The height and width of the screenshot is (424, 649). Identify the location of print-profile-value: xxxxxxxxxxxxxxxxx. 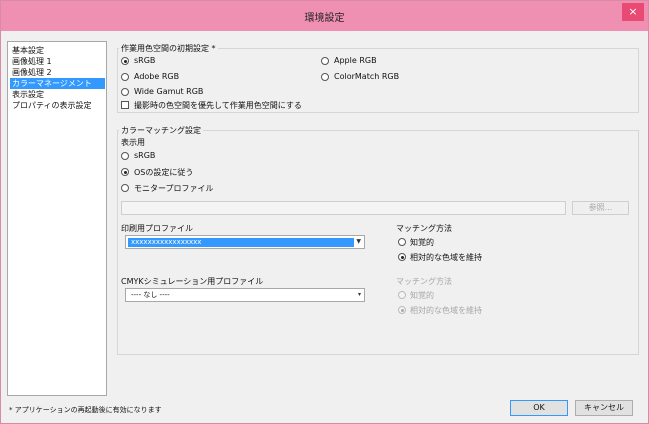
(241, 242).